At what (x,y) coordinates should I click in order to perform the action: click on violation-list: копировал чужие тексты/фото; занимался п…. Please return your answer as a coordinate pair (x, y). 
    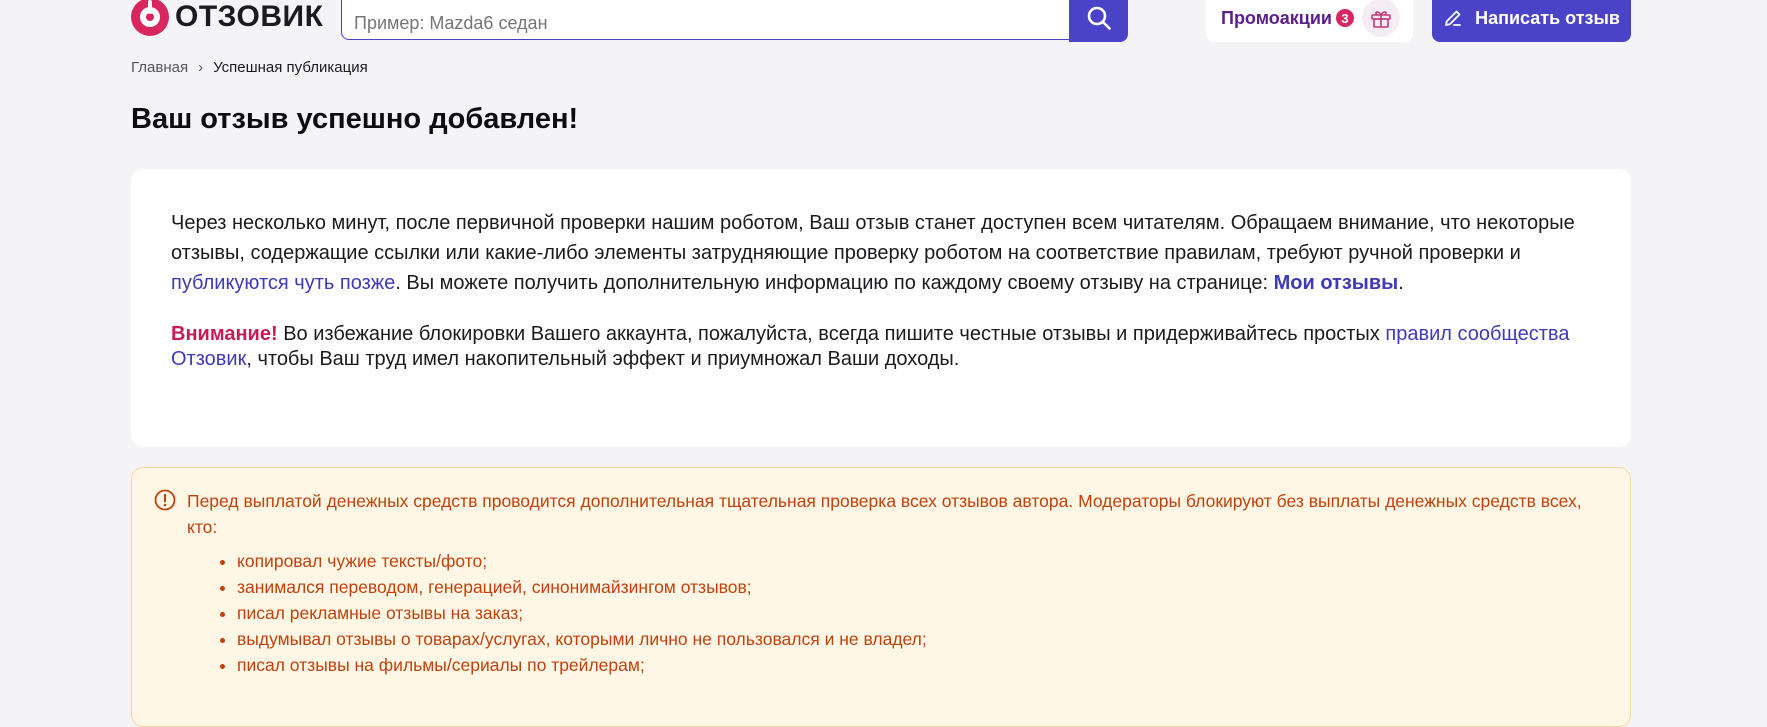
    Looking at the image, I should click on (888, 613).